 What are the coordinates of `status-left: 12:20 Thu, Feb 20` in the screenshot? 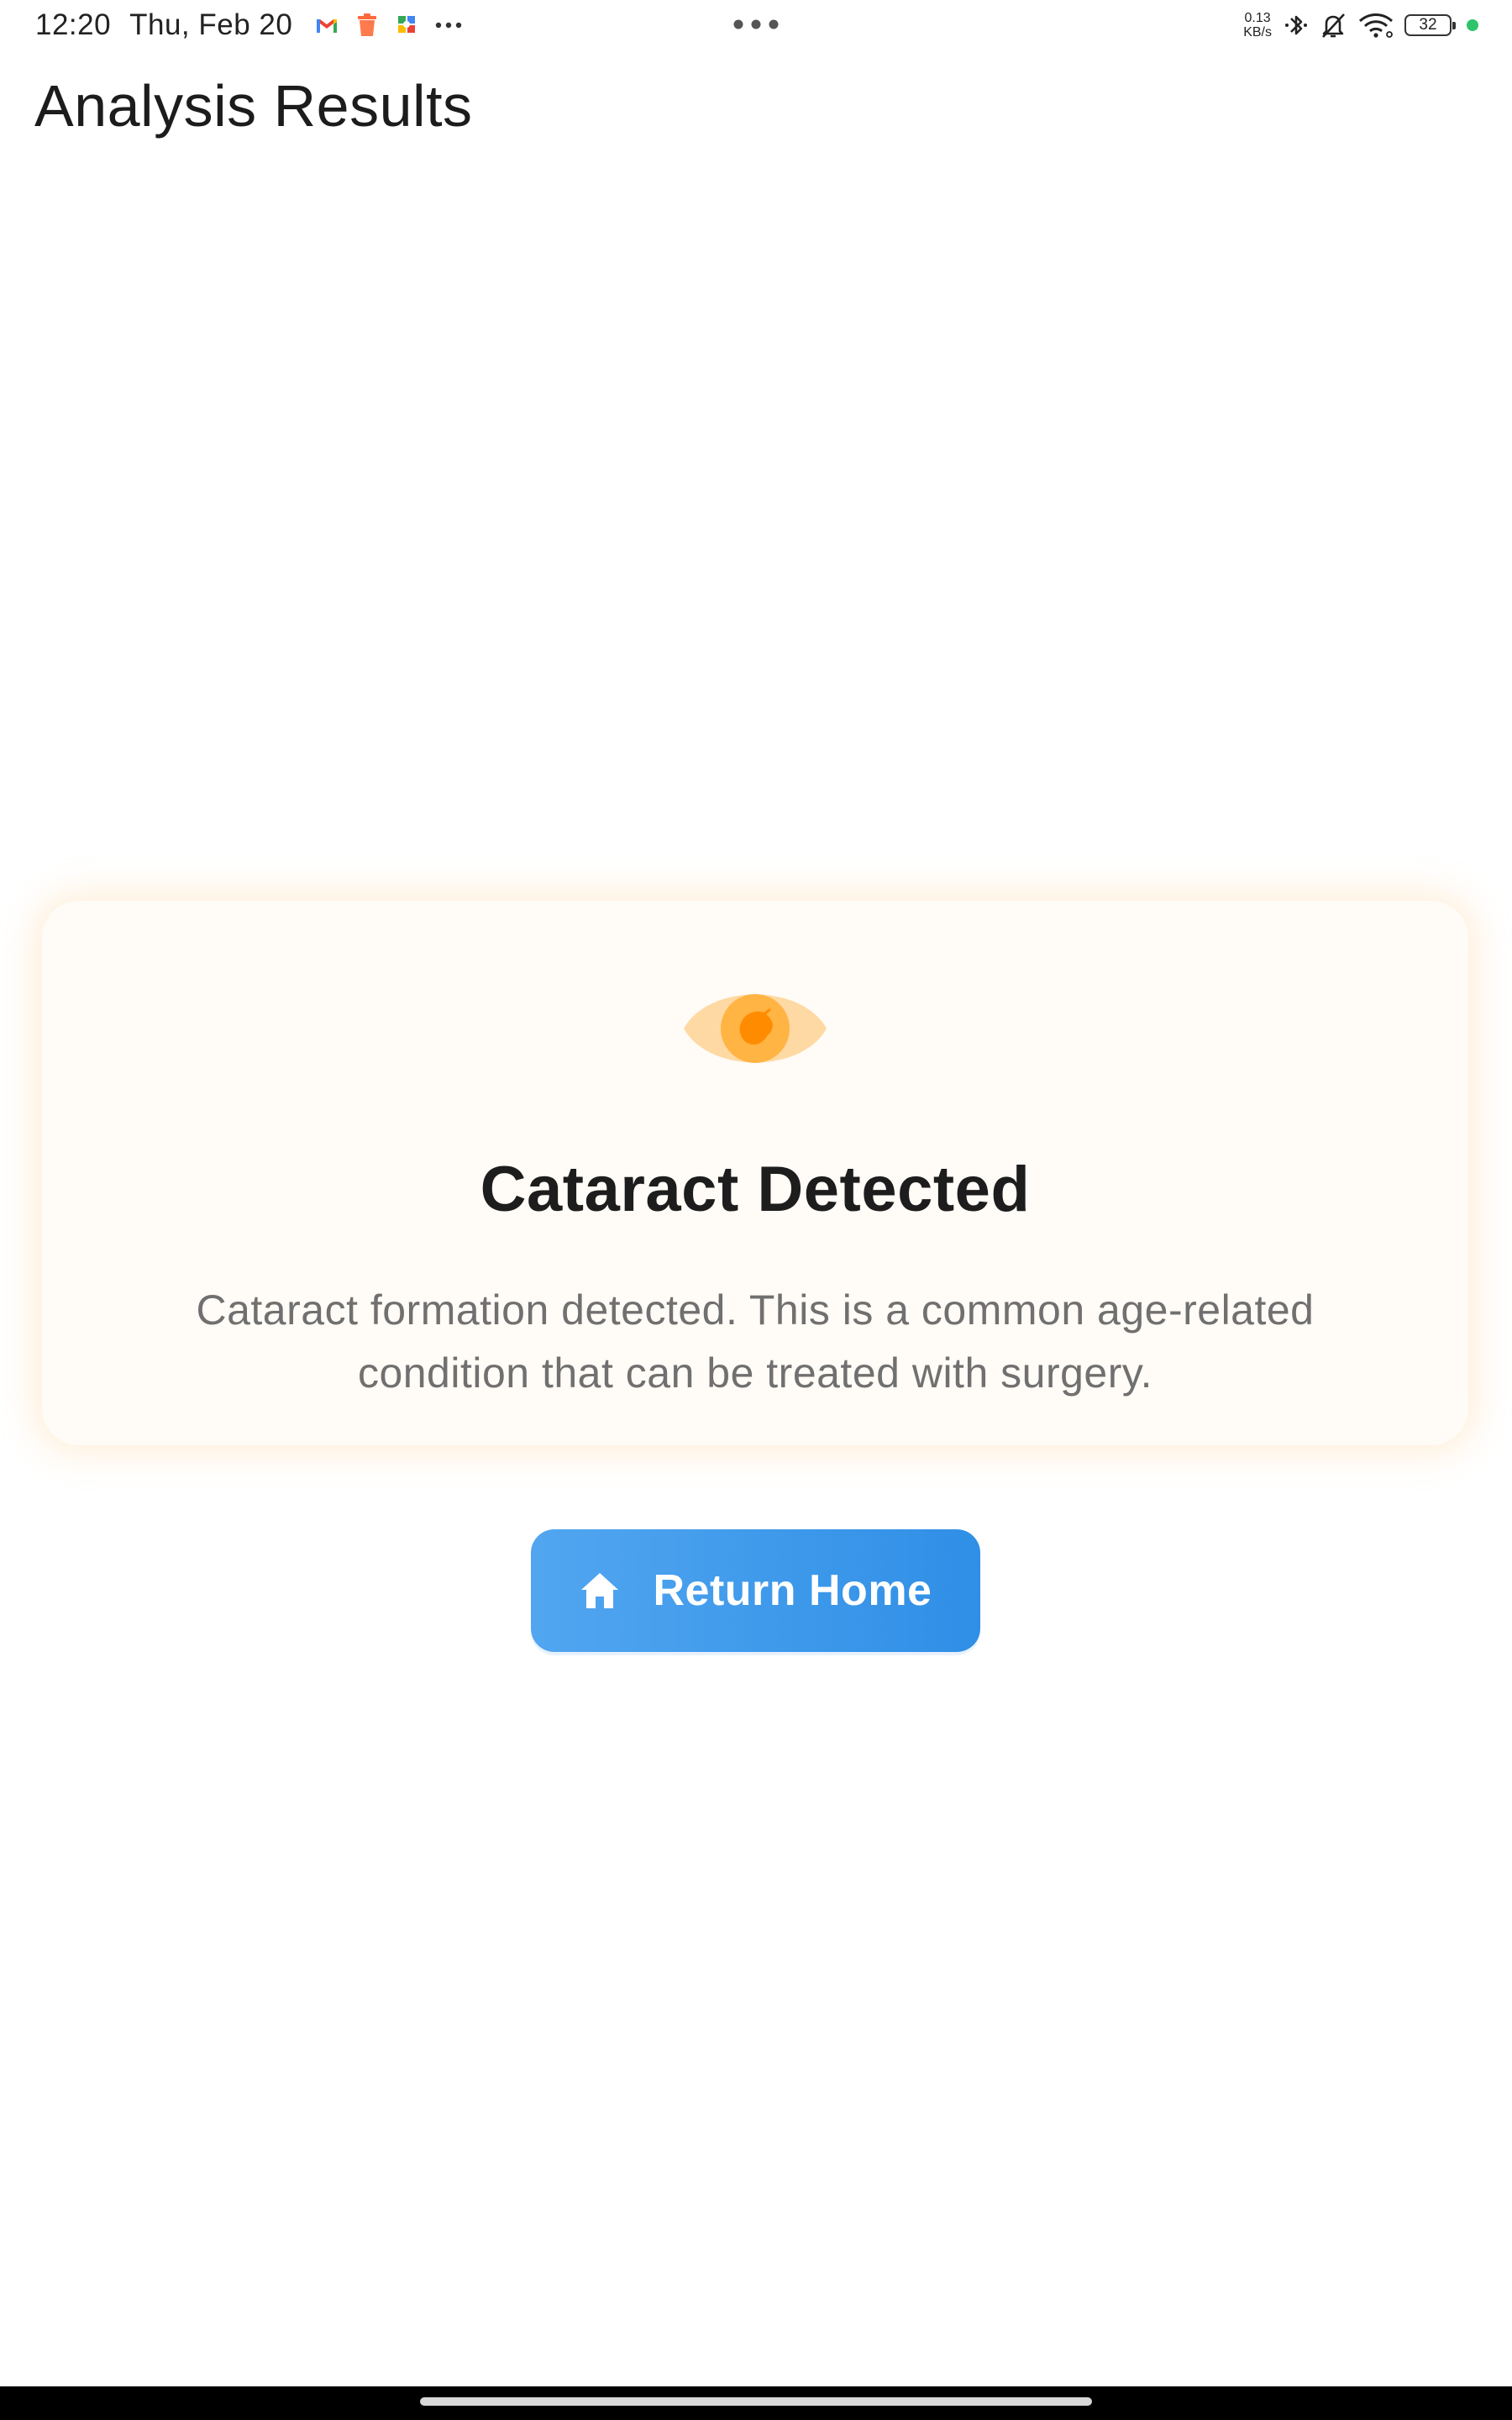 It's located at (257, 25).